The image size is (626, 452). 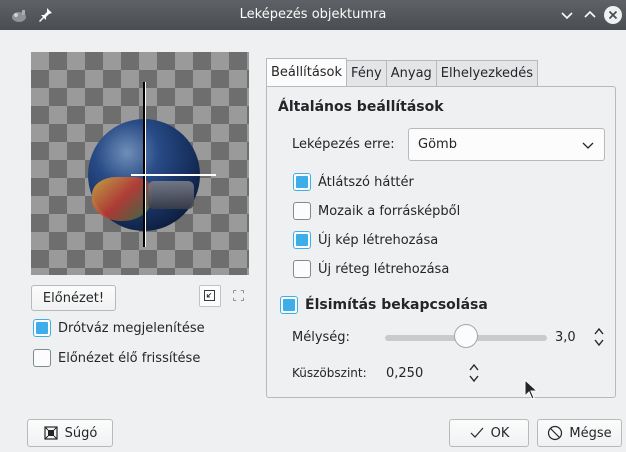 I want to click on create-new-layer-label: Új réteg létrehozása, so click(x=384, y=269).